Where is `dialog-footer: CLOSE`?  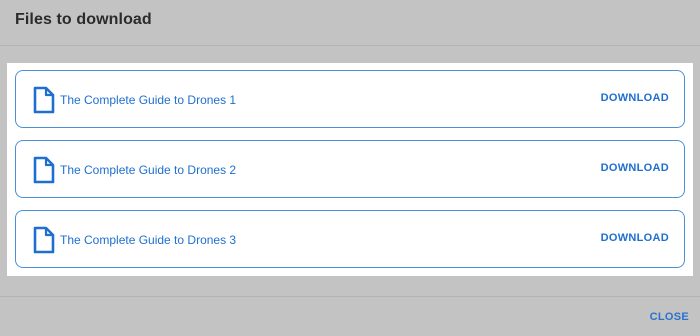
dialog-footer: CLOSE is located at coordinates (350, 316).